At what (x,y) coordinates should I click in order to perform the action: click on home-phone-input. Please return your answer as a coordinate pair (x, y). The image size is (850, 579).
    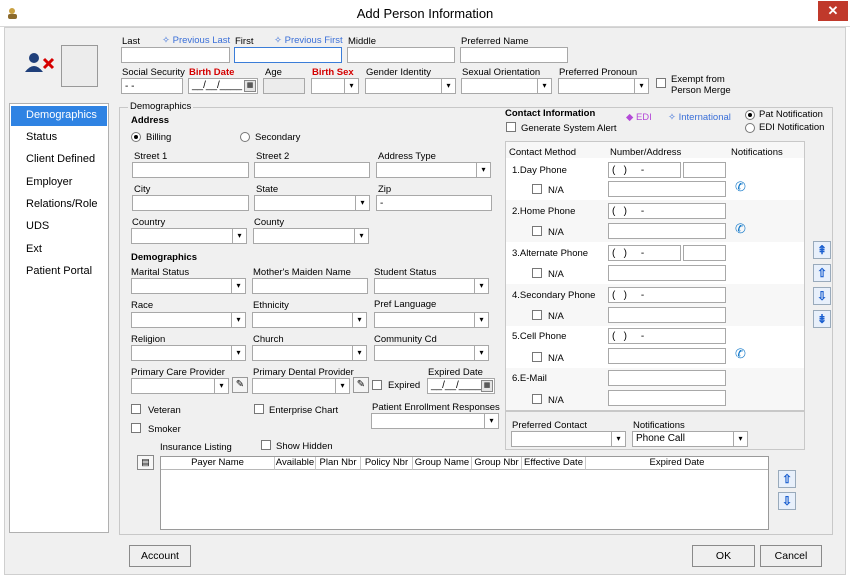
    Looking at the image, I should click on (667, 211).